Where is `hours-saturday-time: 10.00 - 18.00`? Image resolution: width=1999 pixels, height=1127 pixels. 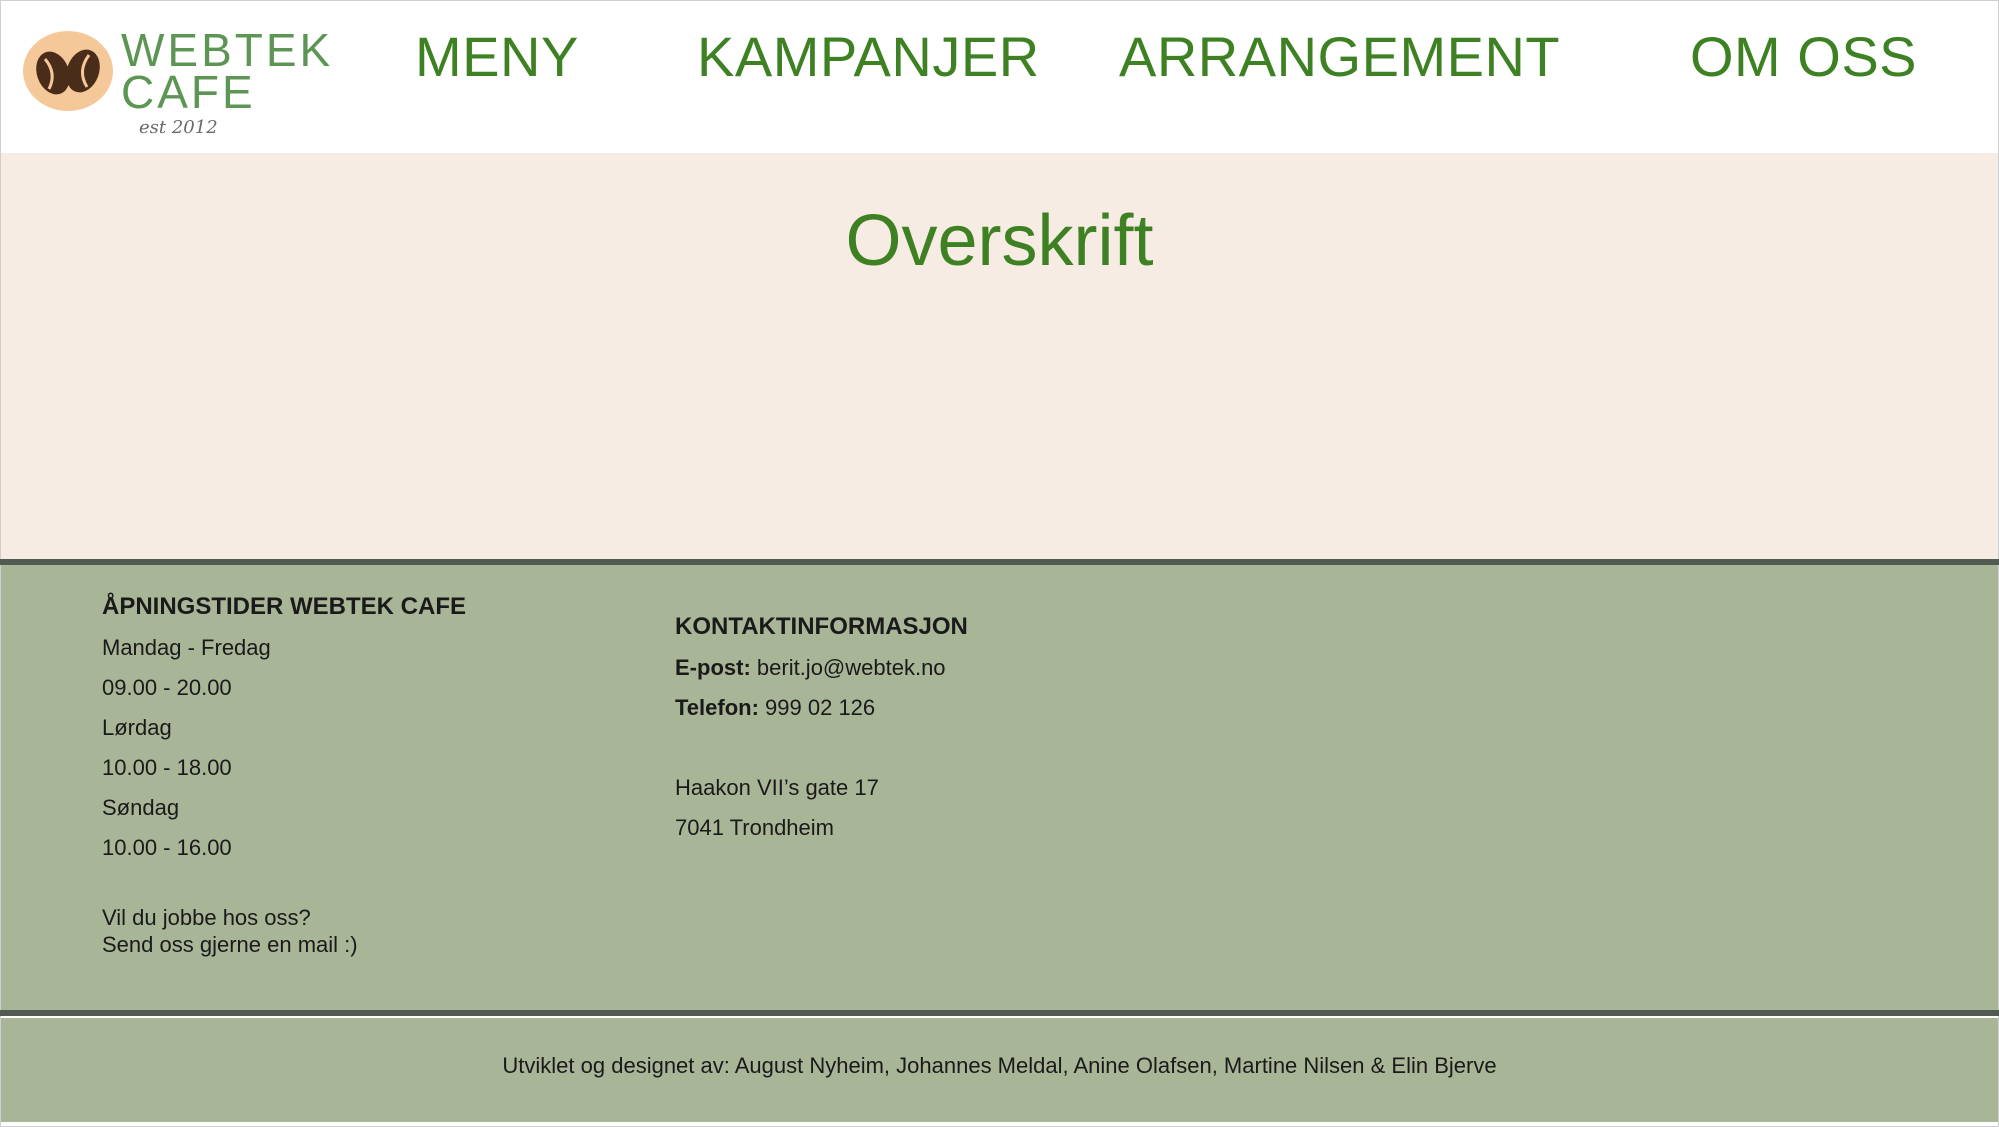
hours-saturday-time: 10.00 - 18.00 is located at coordinates (167, 767).